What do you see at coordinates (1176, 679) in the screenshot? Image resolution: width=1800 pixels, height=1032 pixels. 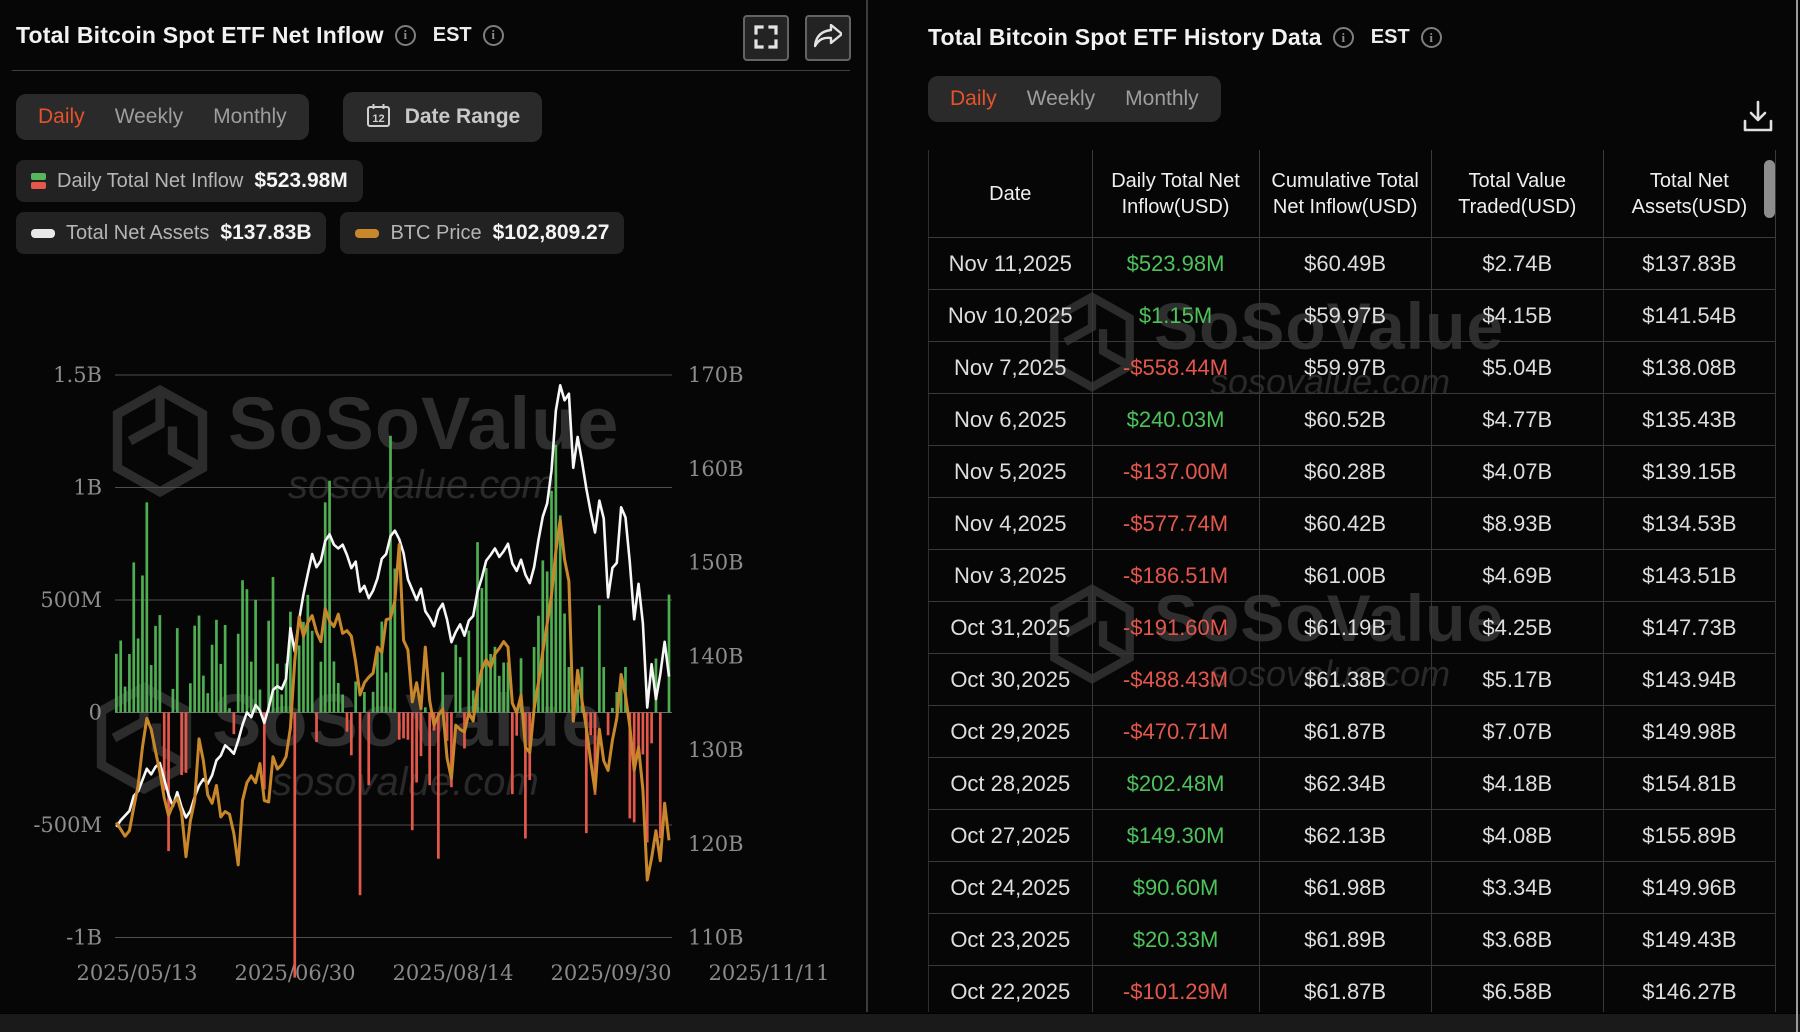 I see `cell-daily-inflow: -$488.43M` at bounding box center [1176, 679].